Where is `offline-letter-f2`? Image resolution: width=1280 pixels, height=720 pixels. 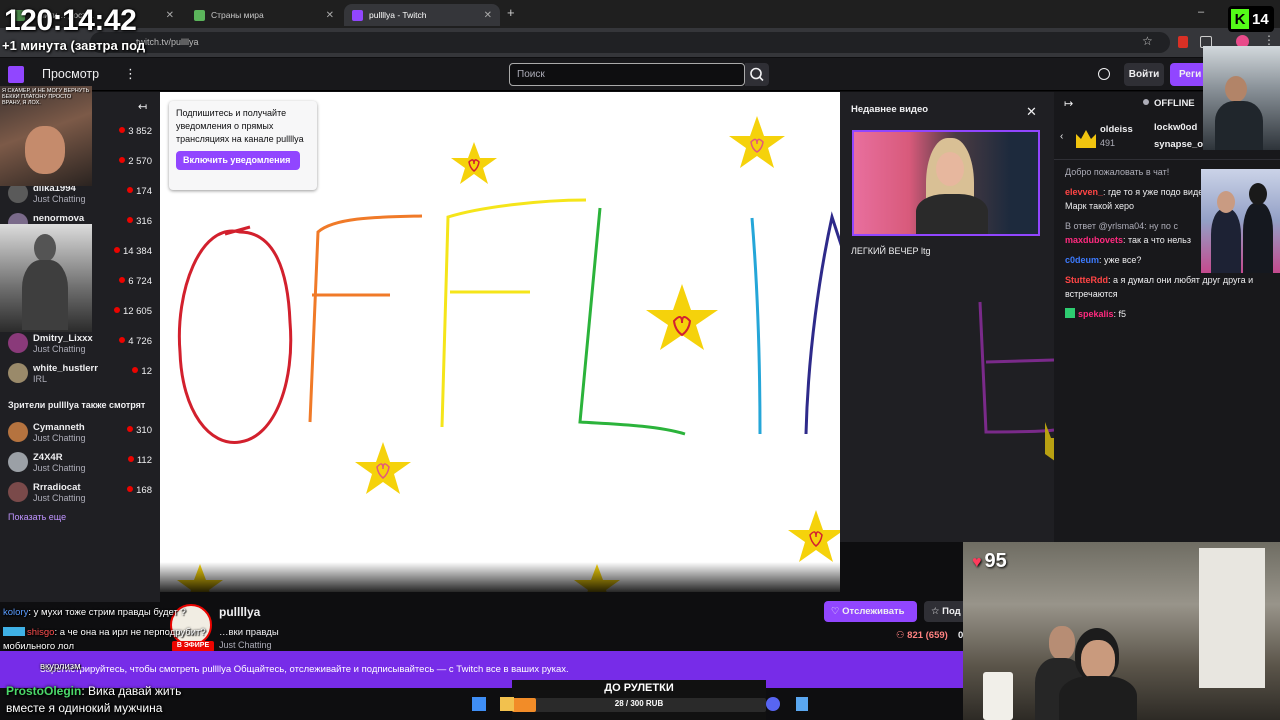
offline-letter-f2 is located at coordinates (513, 313).